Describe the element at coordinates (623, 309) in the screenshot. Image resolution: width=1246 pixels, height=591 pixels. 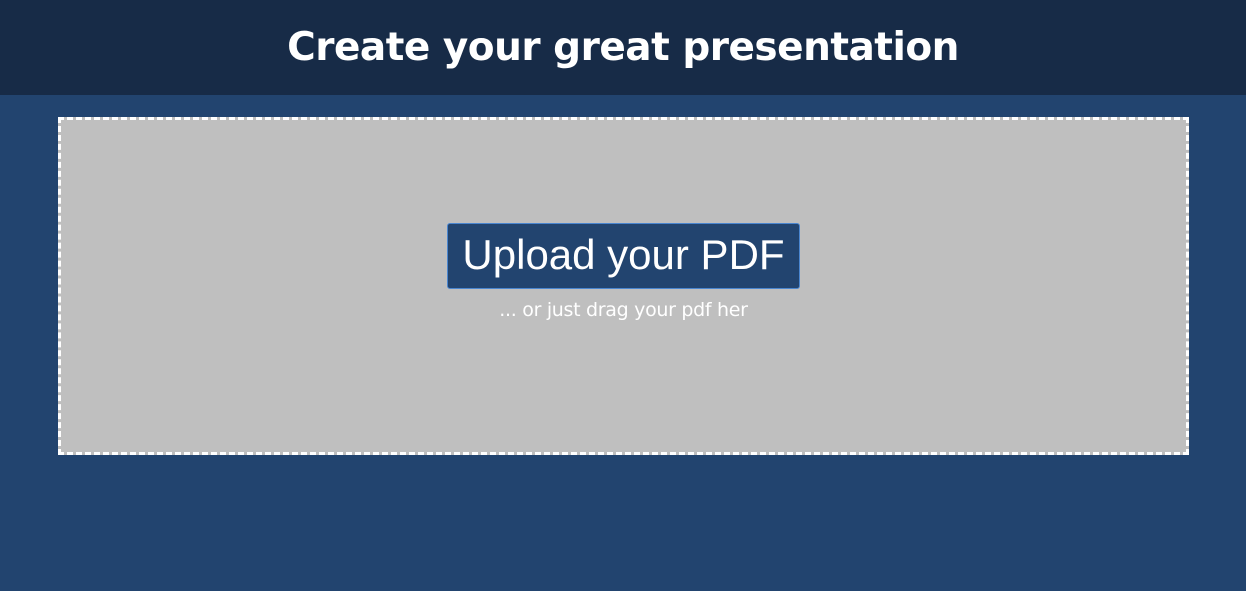
I see `drag-hint-text: ... or just drag your pdf her` at that location.